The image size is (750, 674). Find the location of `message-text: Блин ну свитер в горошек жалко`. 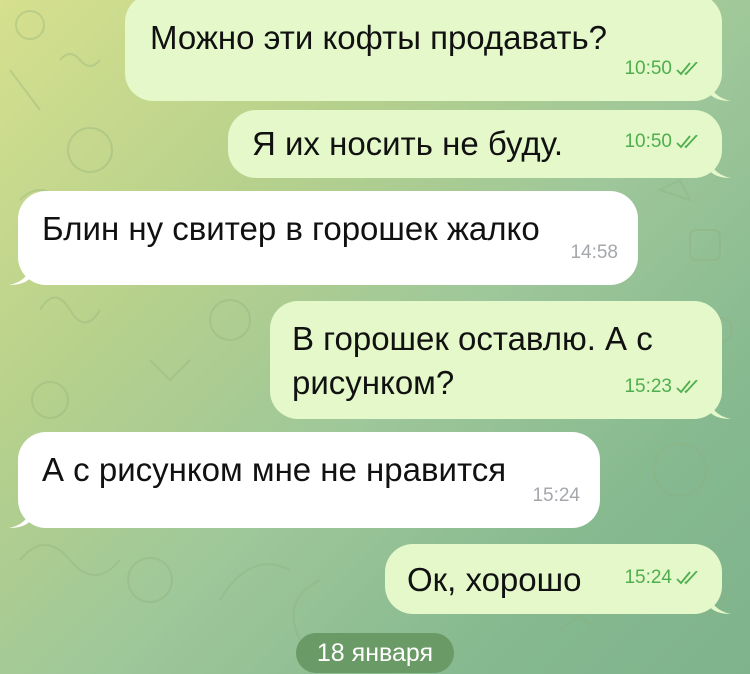

message-text: Блин ну свитер в горошек жалко is located at coordinates (291, 228).